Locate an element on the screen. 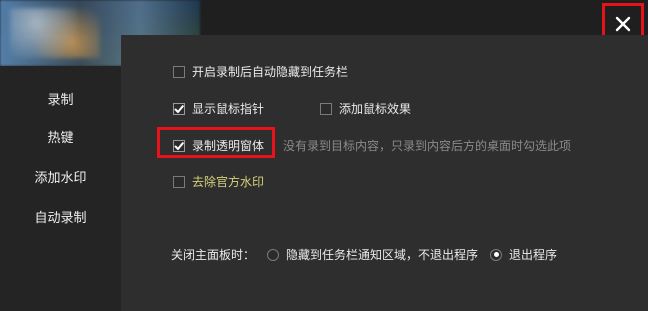 This screenshot has width=648, height=311. record-transparent-hint: 没有录到目标内容，只录到内容后方的桌面时勾选此项 is located at coordinates (427, 146).